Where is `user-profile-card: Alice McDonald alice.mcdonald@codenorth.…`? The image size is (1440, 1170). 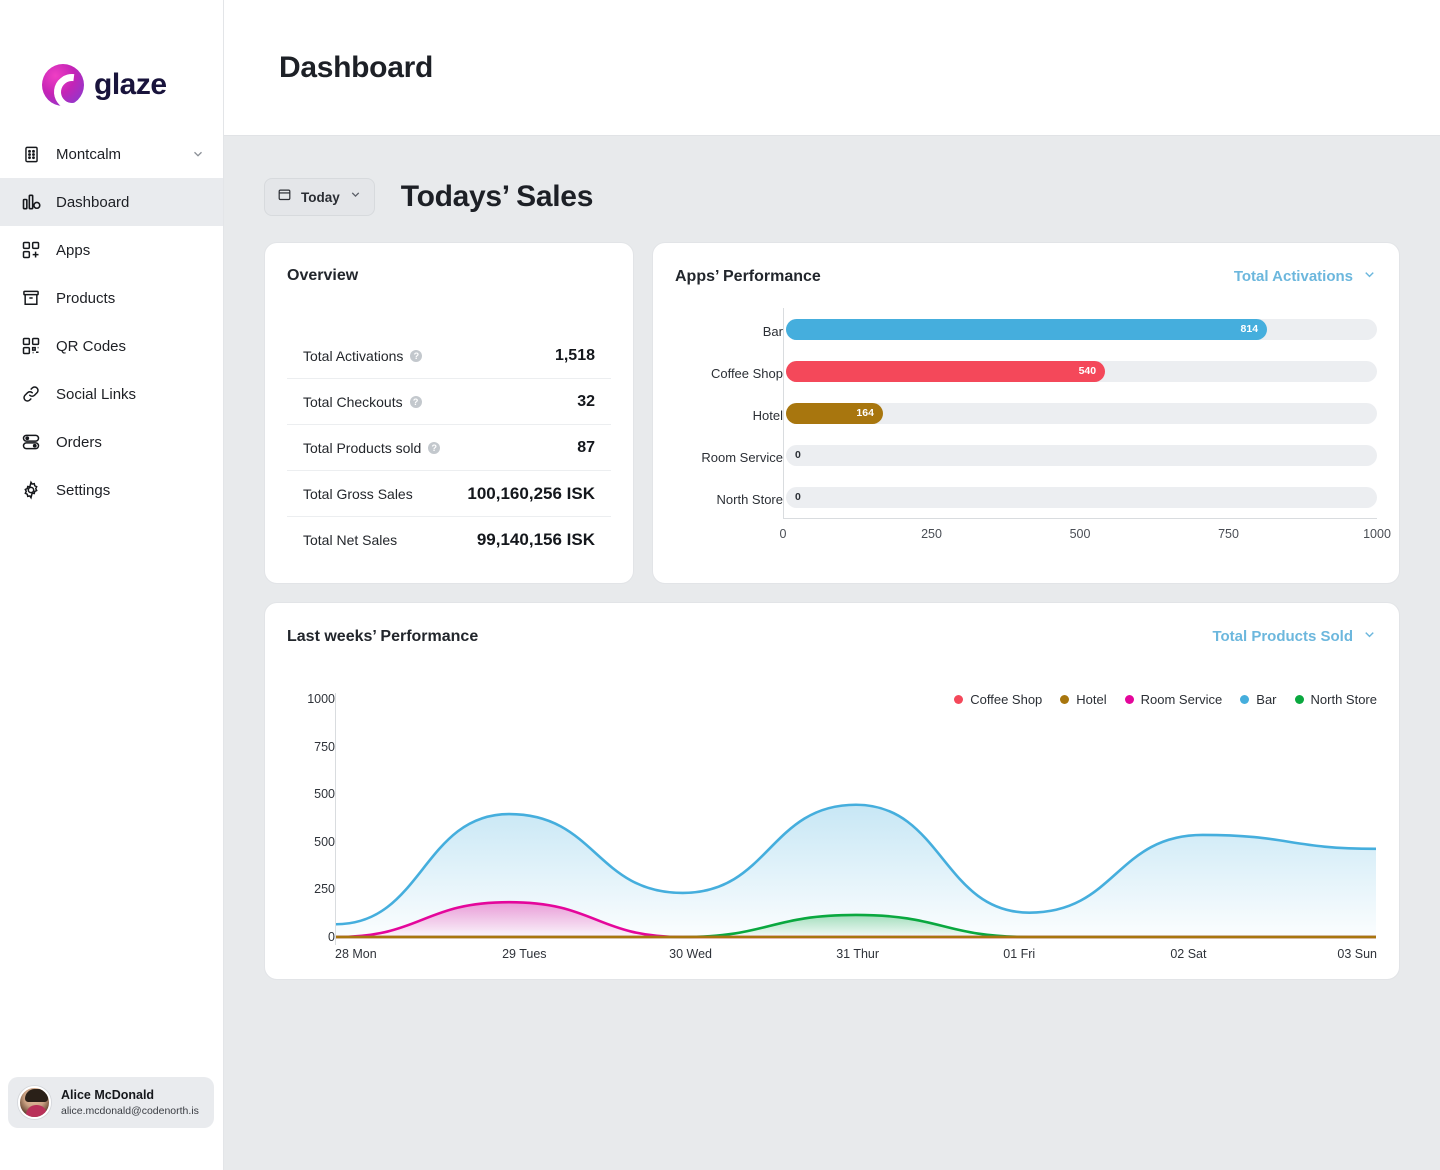 user-profile-card: Alice McDonald alice.mcdonald@codenorth.… is located at coordinates (111, 1102).